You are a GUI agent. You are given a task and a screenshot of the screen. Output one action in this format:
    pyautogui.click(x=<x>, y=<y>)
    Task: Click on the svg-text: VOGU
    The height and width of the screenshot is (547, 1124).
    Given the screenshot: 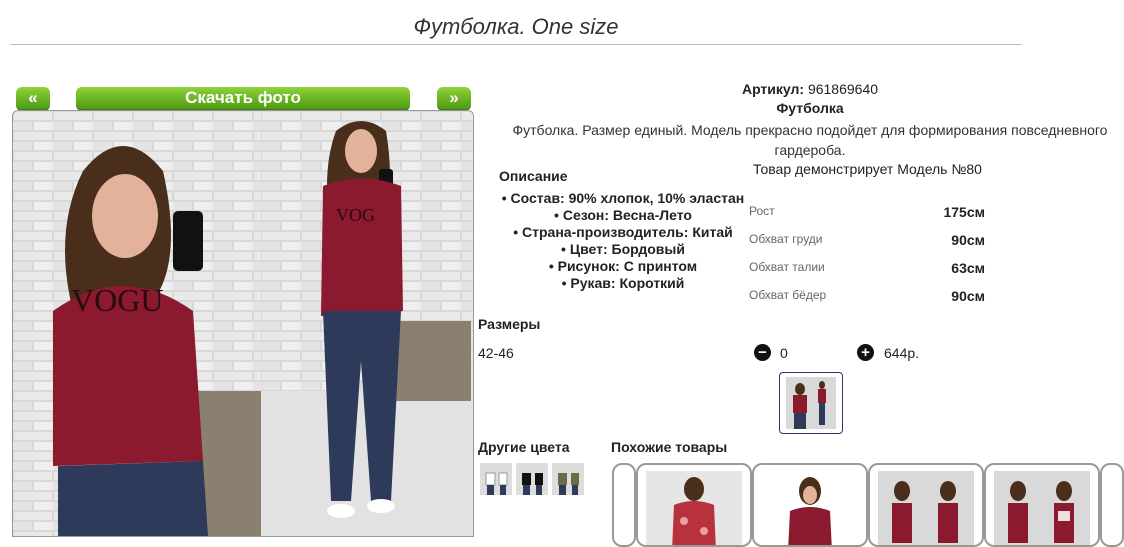 What is the action you would take?
    pyautogui.click(x=117, y=300)
    